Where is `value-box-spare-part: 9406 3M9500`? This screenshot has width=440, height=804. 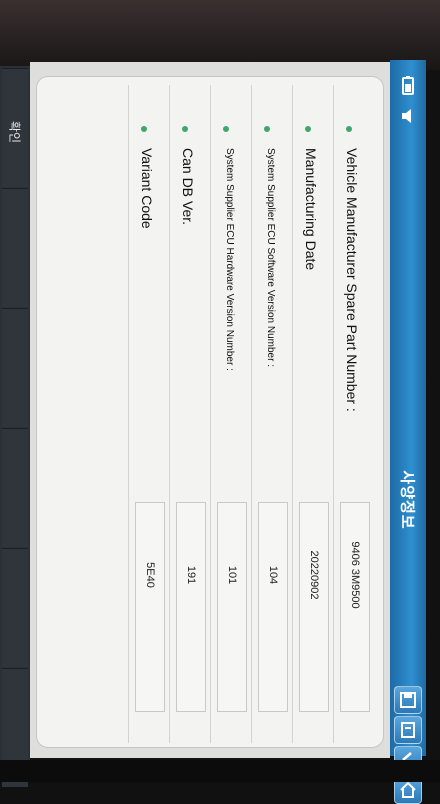 value-box-spare-part: 9406 3M9500 is located at coordinates (355, 607).